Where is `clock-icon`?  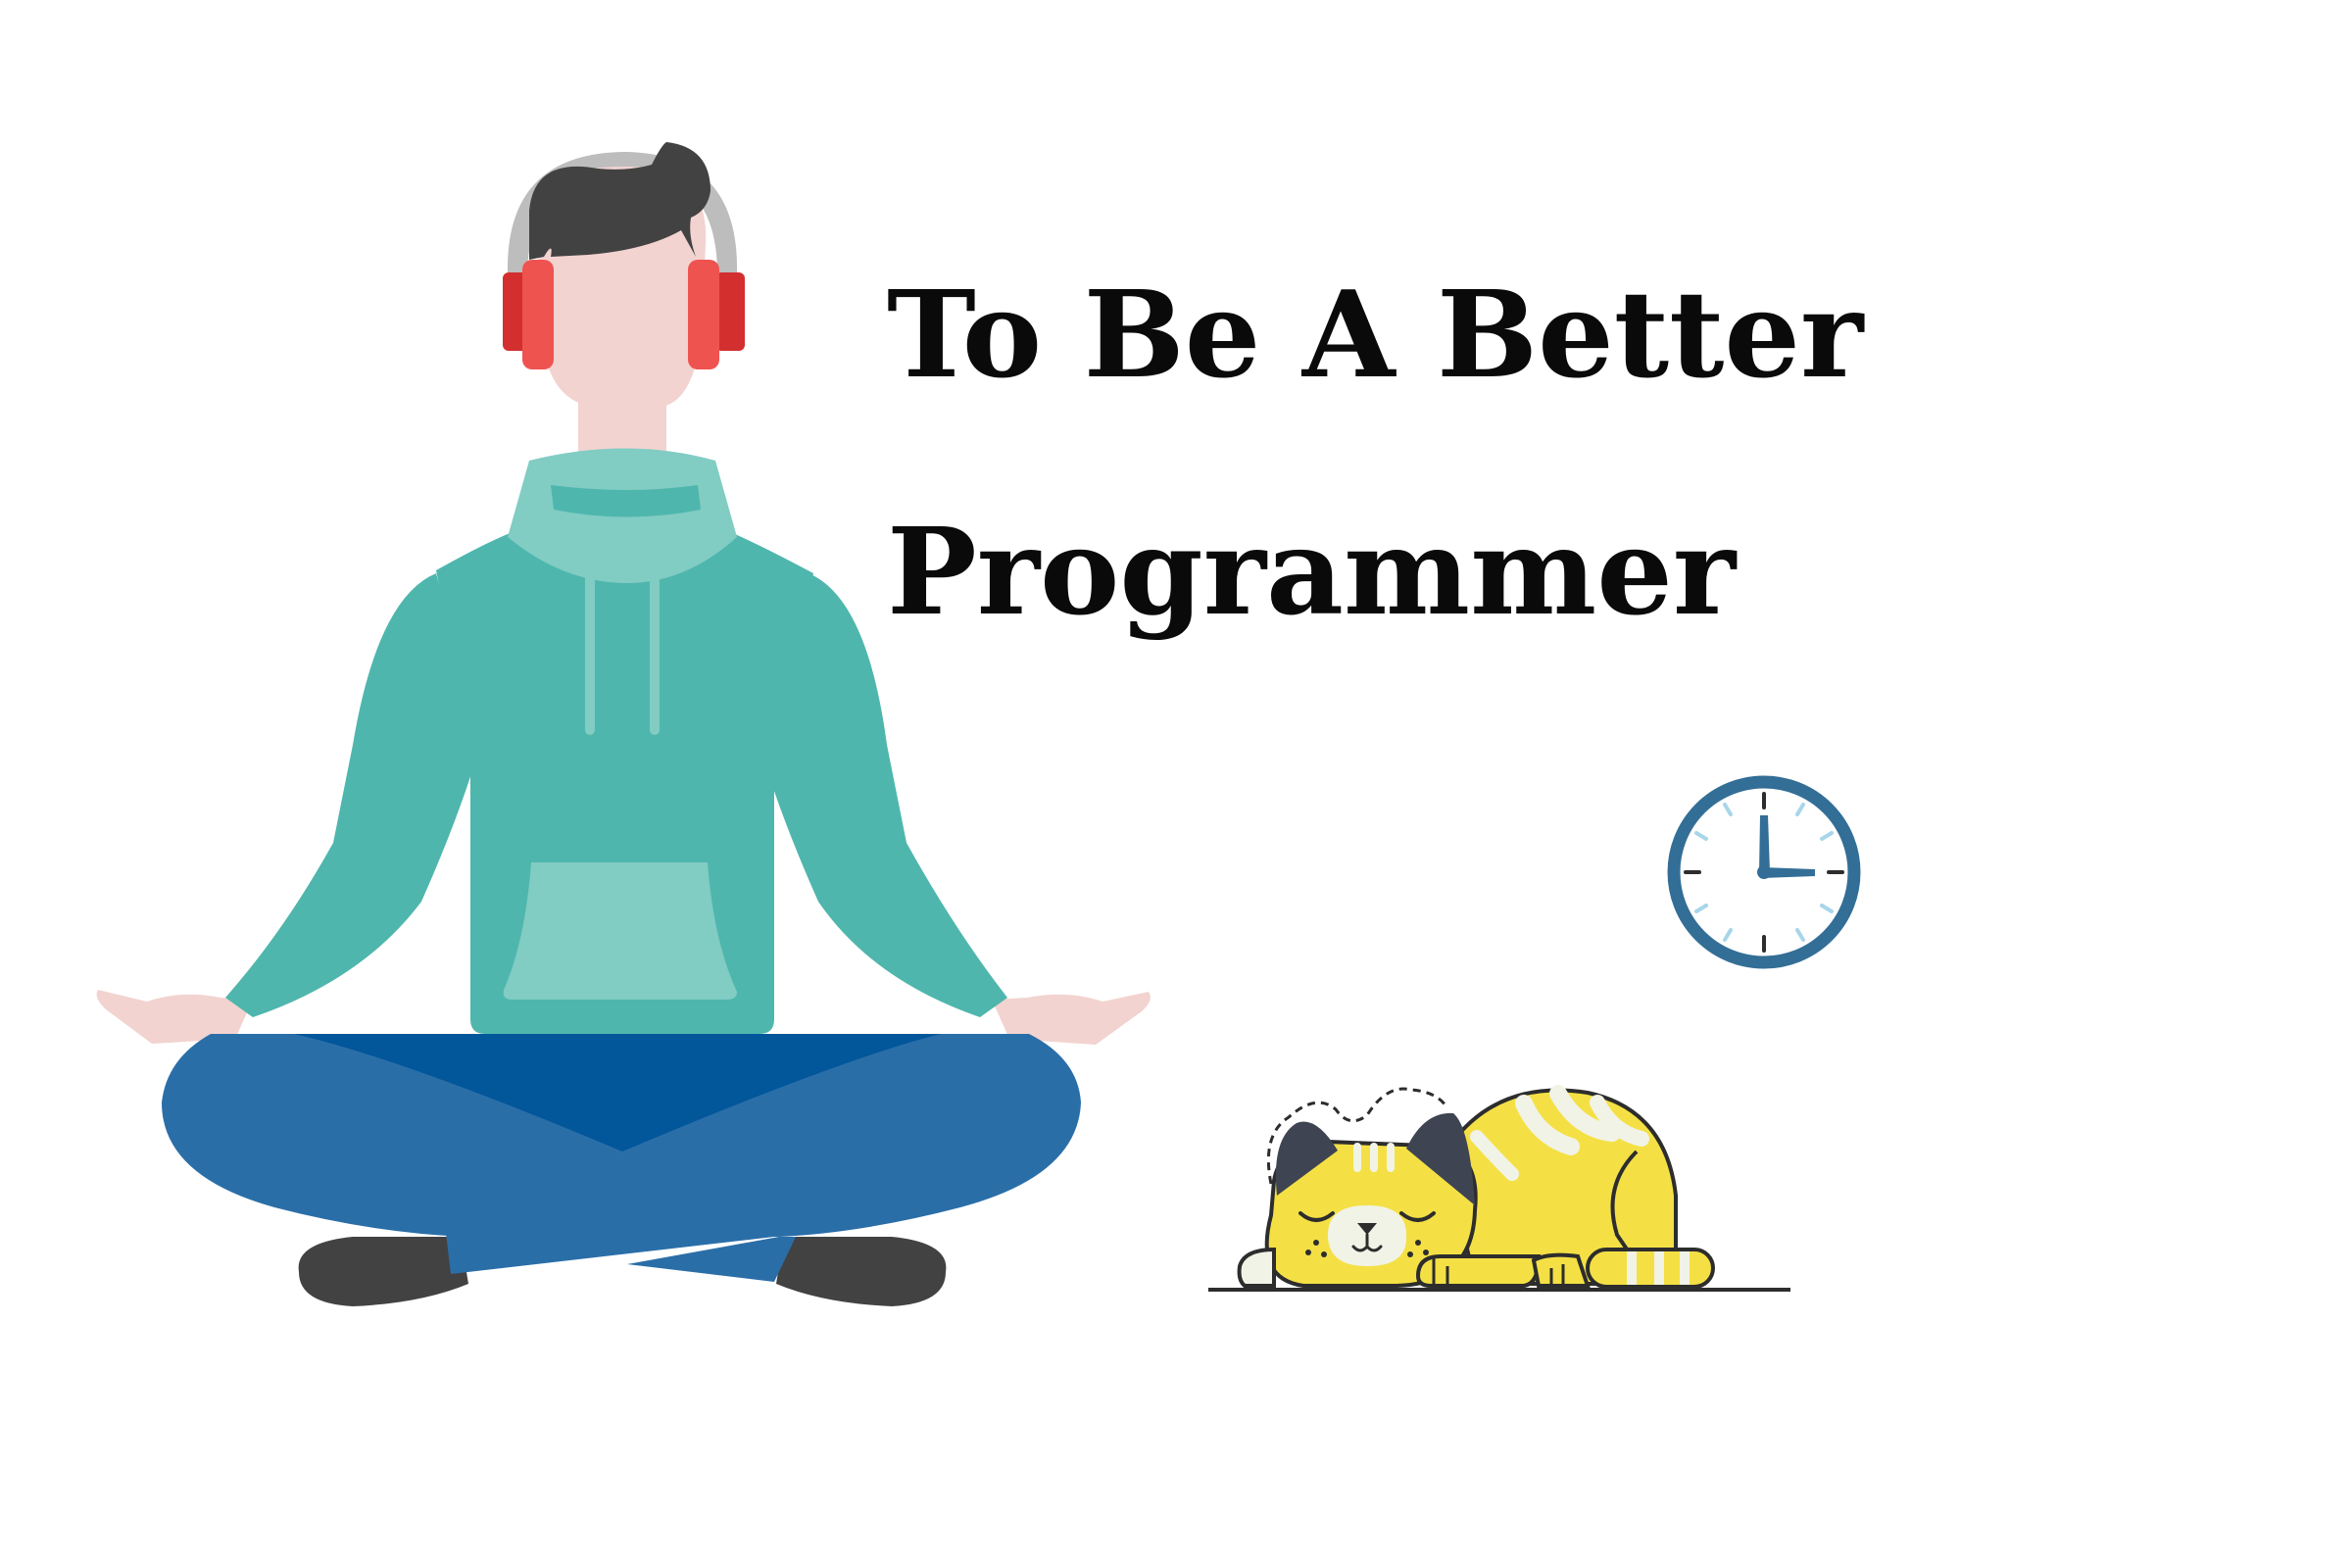 clock-icon is located at coordinates (1764, 872).